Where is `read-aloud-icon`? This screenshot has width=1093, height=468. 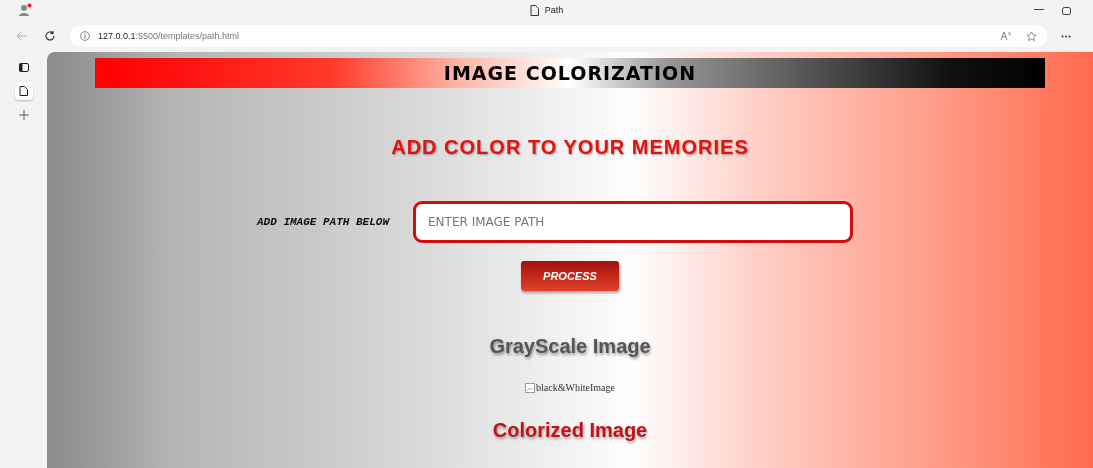
read-aloud-icon is located at coordinates (1006, 36).